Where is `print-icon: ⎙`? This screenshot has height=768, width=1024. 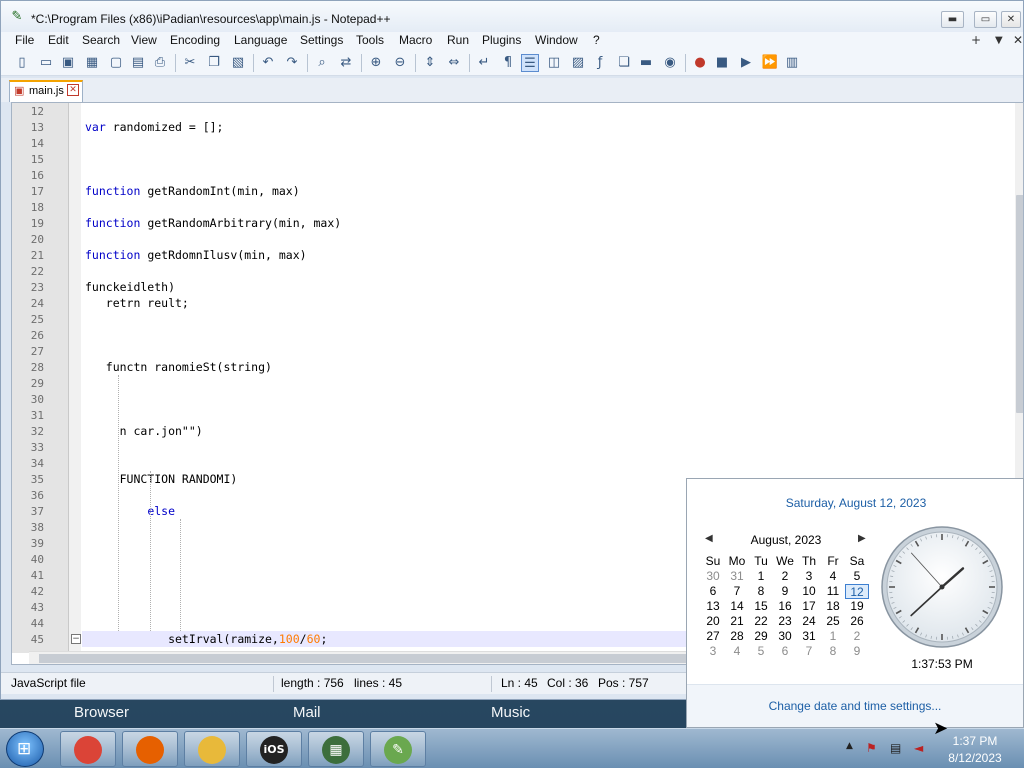
print-icon: ⎙ is located at coordinates (160, 63).